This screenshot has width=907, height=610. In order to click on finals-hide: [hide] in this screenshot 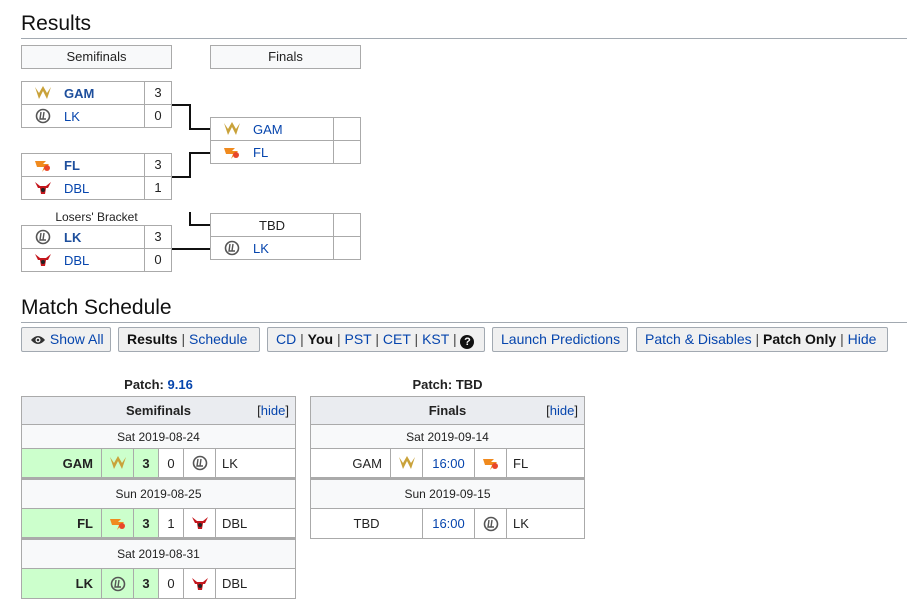, I will do `click(562, 410)`.